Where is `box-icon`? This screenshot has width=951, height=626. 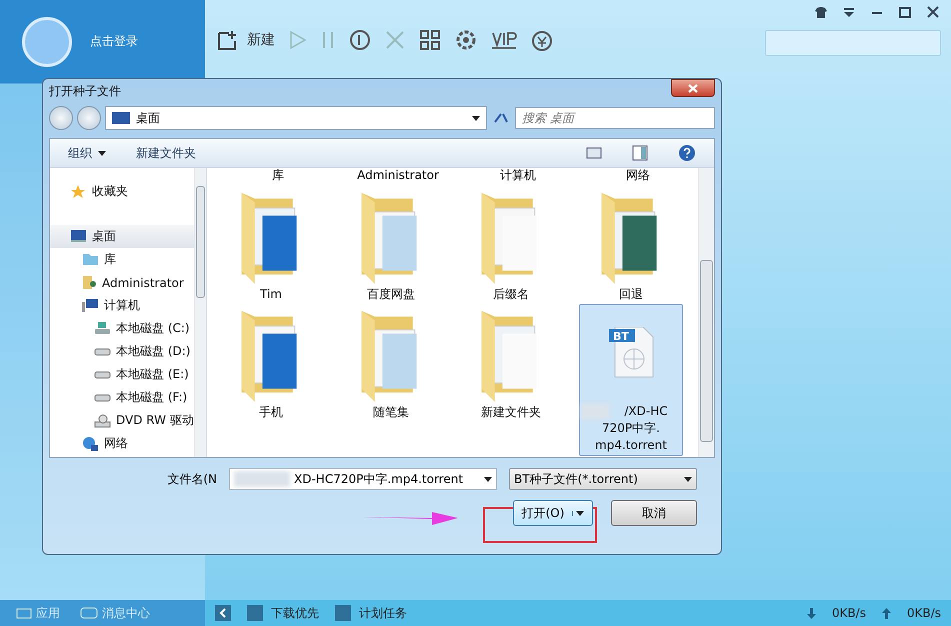
box-icon is located at coordinates (24, 613).